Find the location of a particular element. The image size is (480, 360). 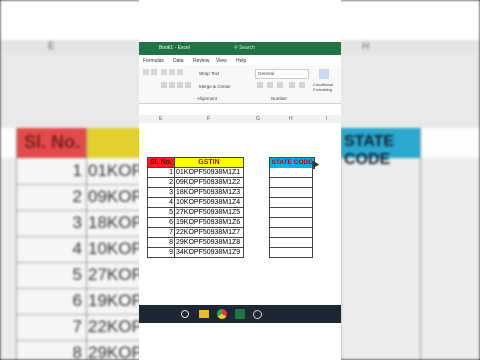

bg-gstin-header is located at coordinates (115, 143).